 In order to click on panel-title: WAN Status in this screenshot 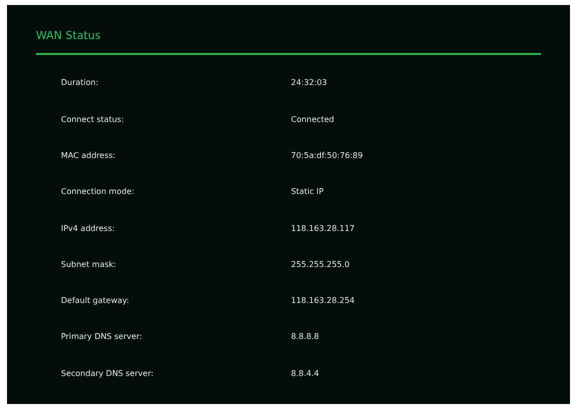, I will do `click(69, 36)`.